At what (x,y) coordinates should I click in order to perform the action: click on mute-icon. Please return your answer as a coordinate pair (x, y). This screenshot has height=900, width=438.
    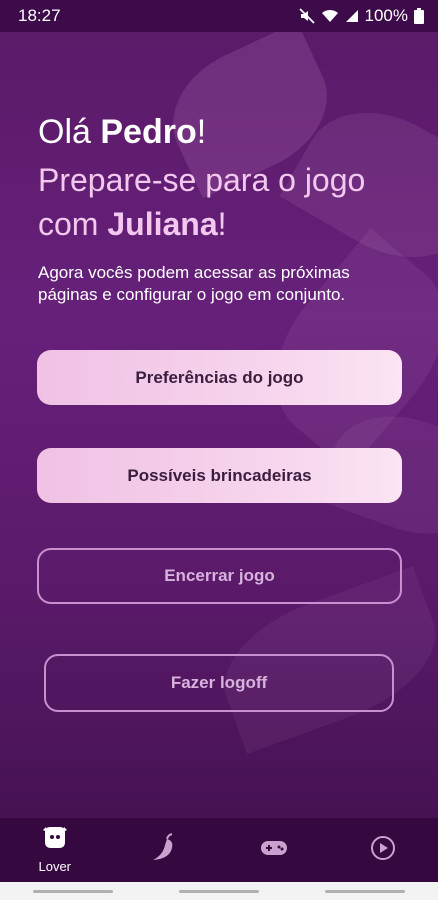
    Looking at the image, I should click on (306, 16).